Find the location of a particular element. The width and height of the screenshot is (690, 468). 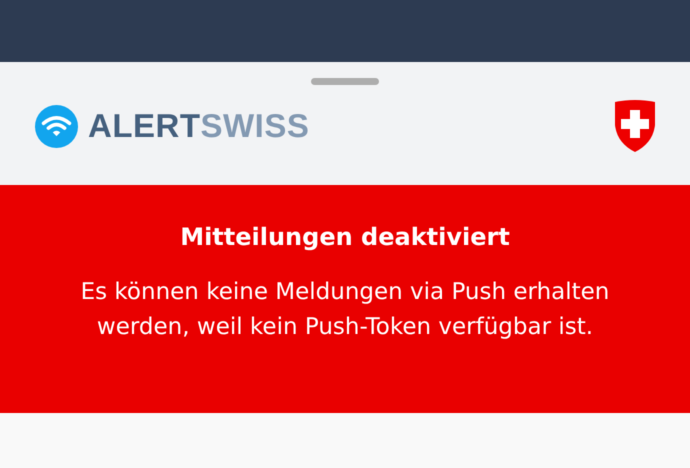

banner-message: Es können keine Meldungen via Push erhalten werden, weil kein Push-Token verfügbar ist. is located at coordinates (345, 310).